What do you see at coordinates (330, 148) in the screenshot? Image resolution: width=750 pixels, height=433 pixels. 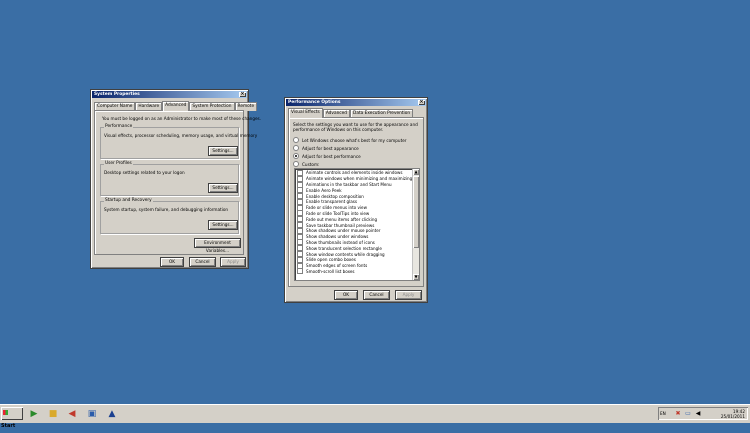 I see `radio-label: Adjust for best appearance` at bounding box center [330, 148].